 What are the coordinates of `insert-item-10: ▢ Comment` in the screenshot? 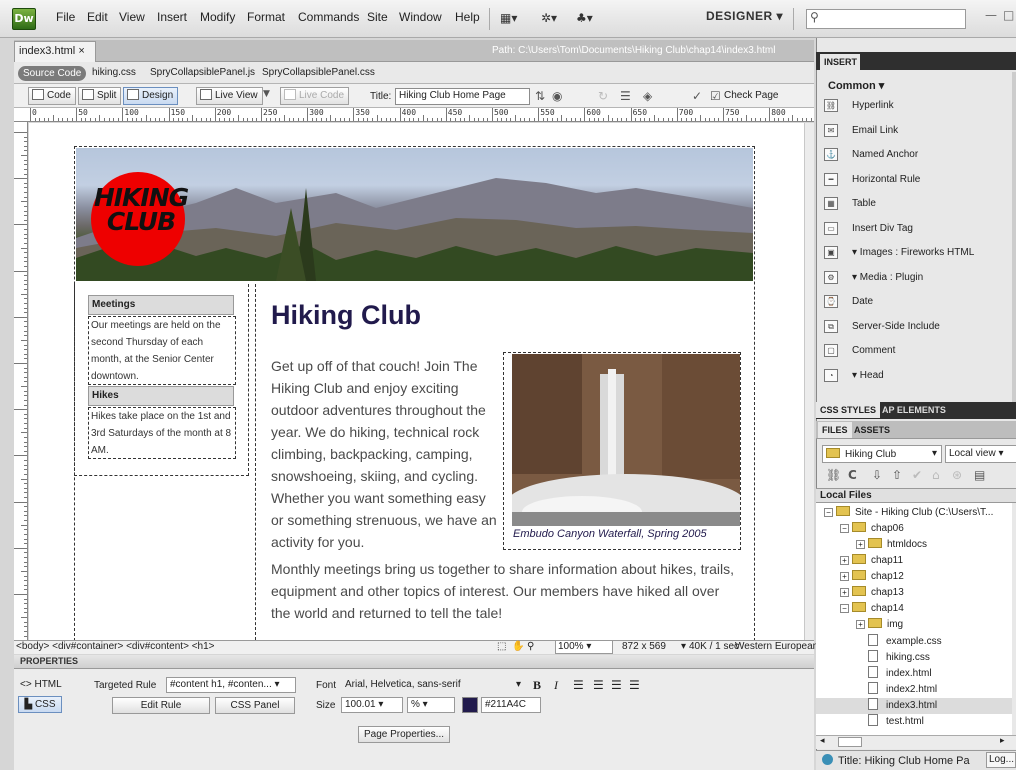 It's located at (917, 352).